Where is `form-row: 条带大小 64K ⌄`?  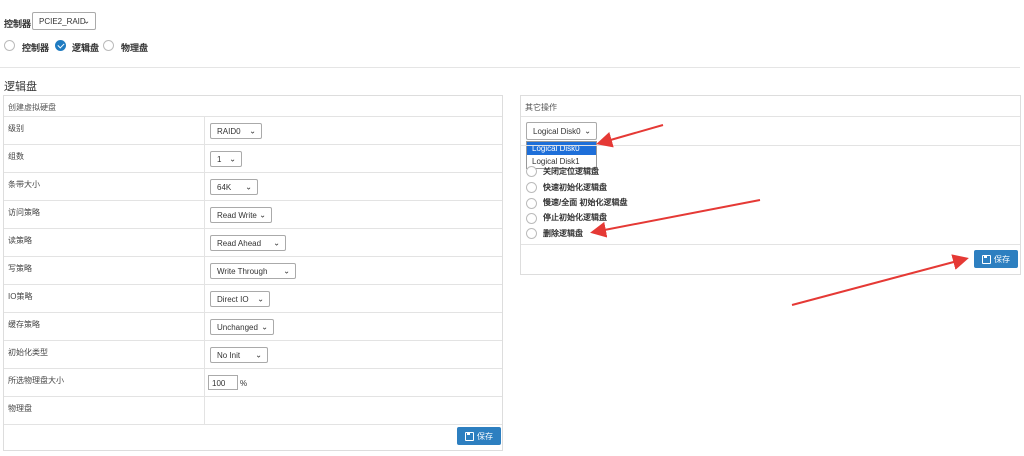 form-row: 条带大小 64K ⌄ is located at coordinates (253, 186).